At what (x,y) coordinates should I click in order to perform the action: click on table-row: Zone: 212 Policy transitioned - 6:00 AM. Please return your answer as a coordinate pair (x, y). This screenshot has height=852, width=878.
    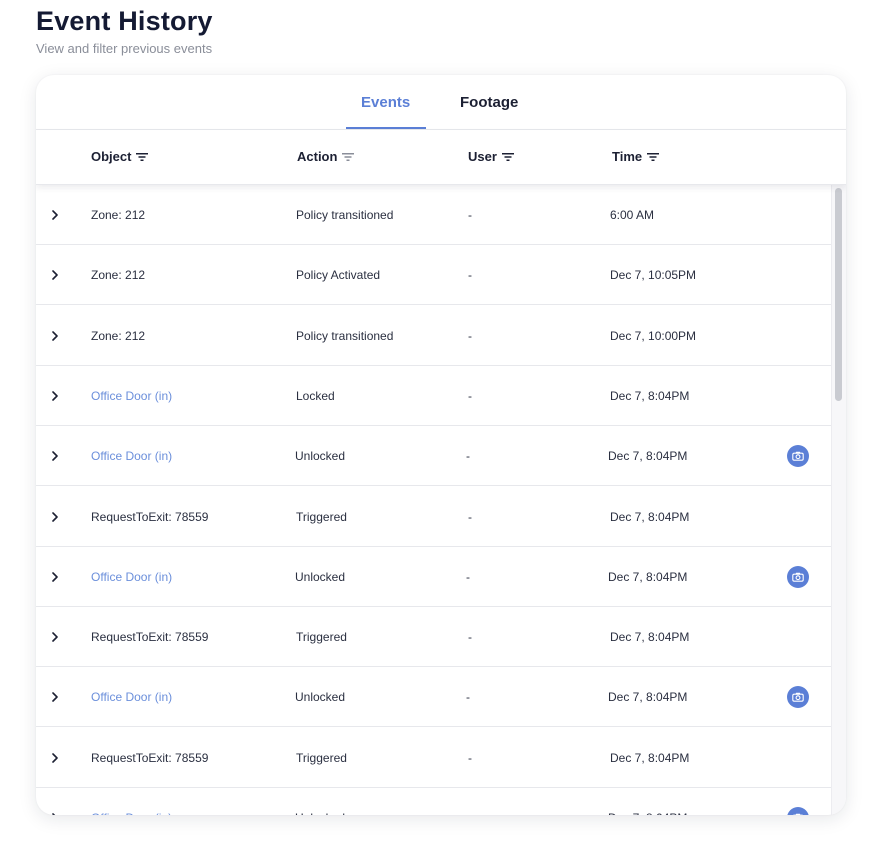
    Looking at the image, I should click on (433, 215).